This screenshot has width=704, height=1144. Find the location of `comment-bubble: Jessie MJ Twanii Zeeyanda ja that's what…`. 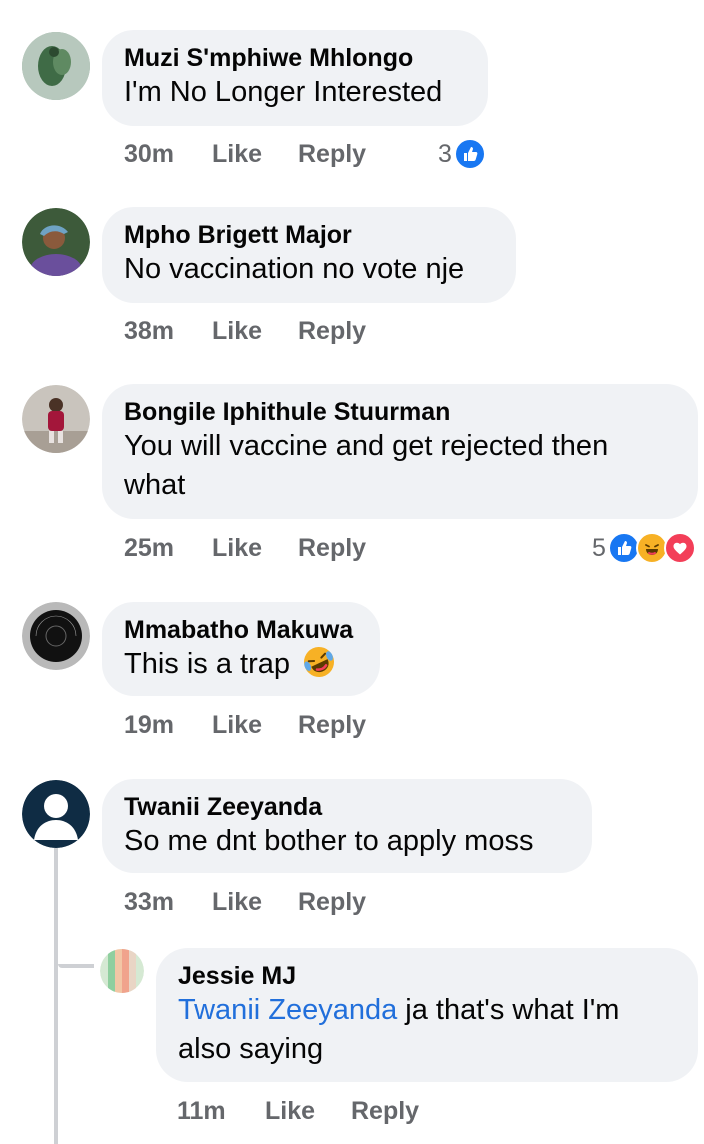

comment-bubble: Jessie MJ Twanii Zeeyanda ja that's what… is located at coordinates (427, 1015).